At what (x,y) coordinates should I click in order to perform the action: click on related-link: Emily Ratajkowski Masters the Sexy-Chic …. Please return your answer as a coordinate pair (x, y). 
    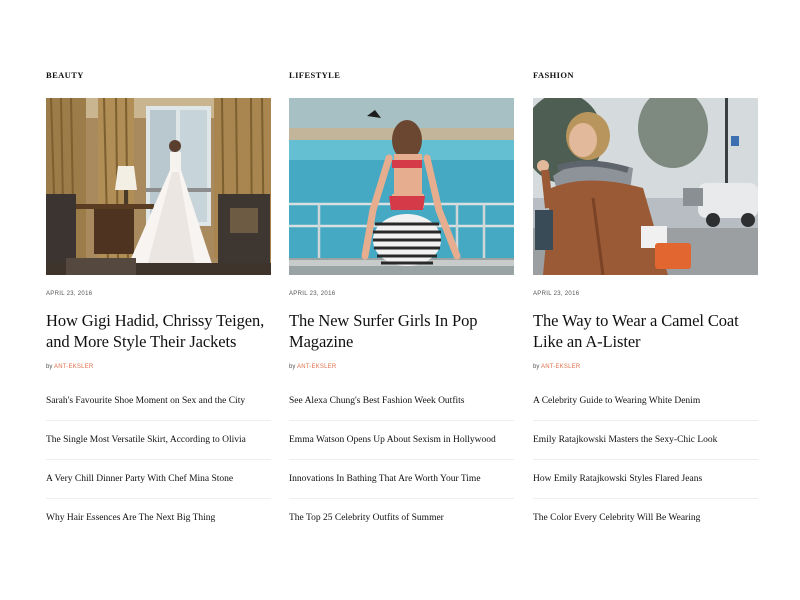
    Looking at the image, I should click on (645, 440).